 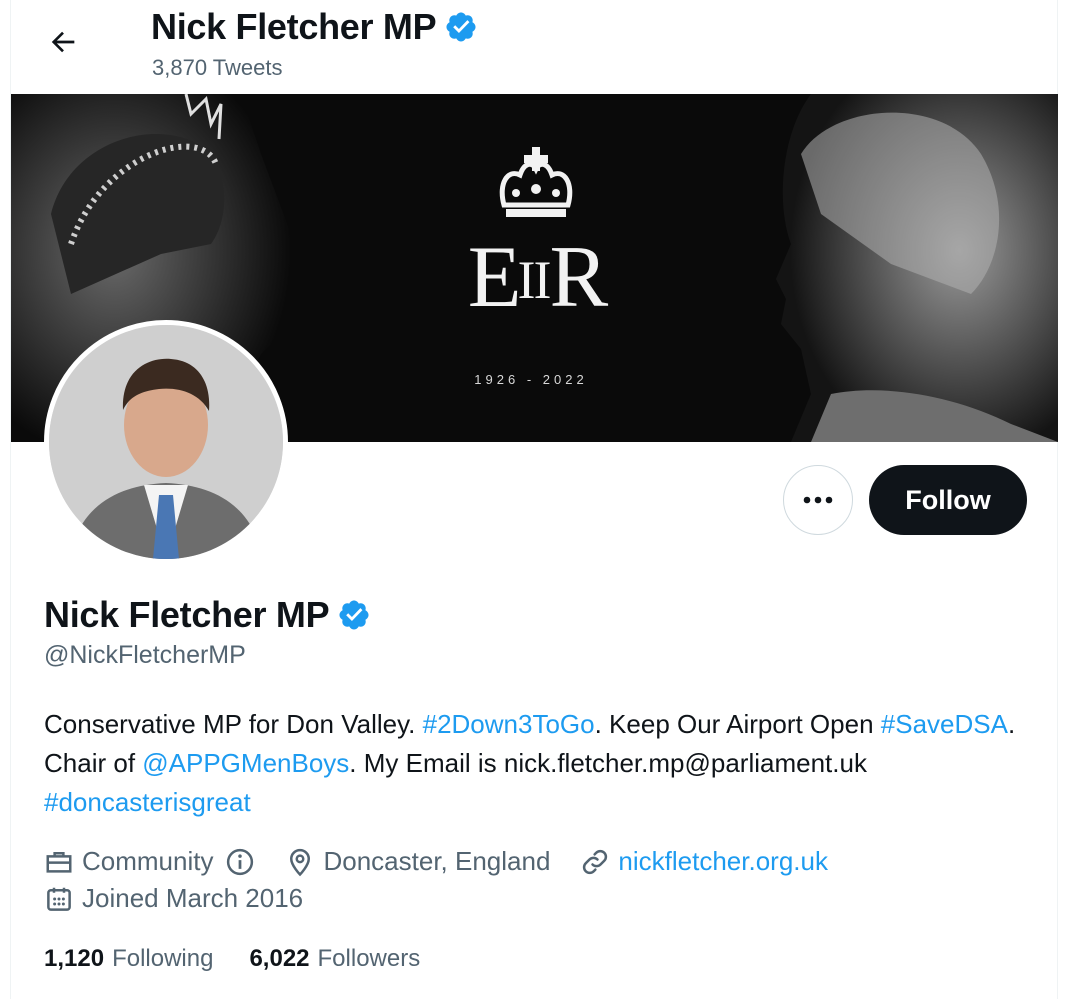 I want to click on joined-item: Joined March 2016, so click(x=173, y=898).